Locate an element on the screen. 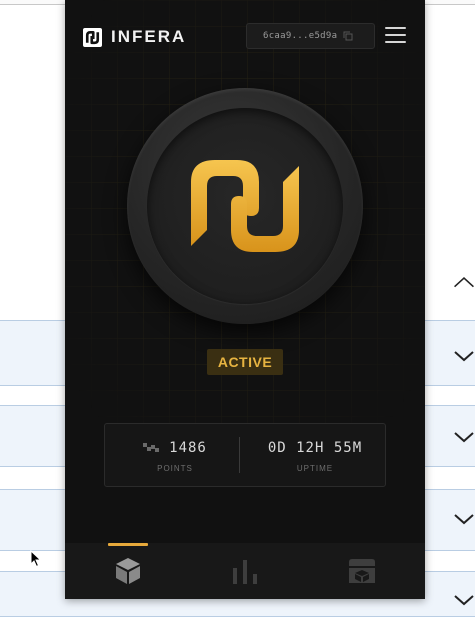 This screenshot has height=617, width=475. points-value: 1486 is located at coordinates (188, 448).